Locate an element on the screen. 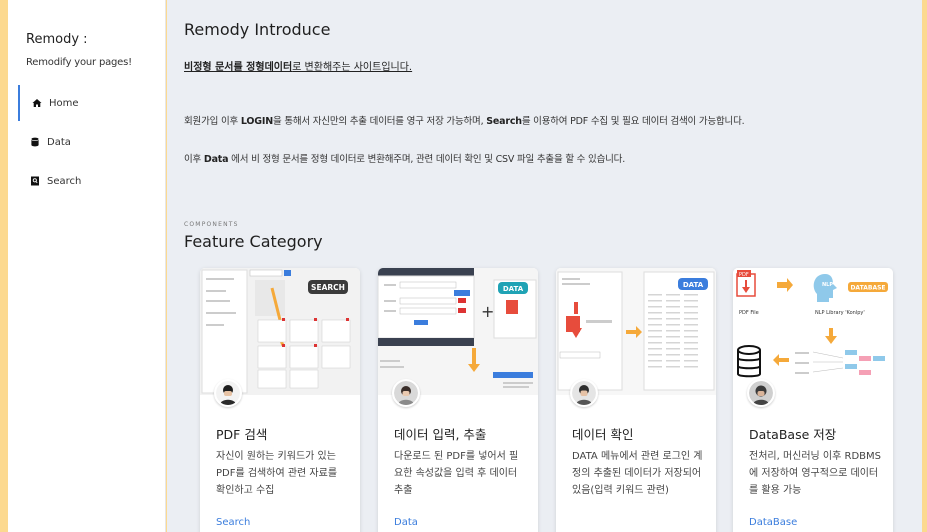 The height and width of the screenshot is (532, 927). login-keyword: LOGIN is located at coordinates (256, 121).